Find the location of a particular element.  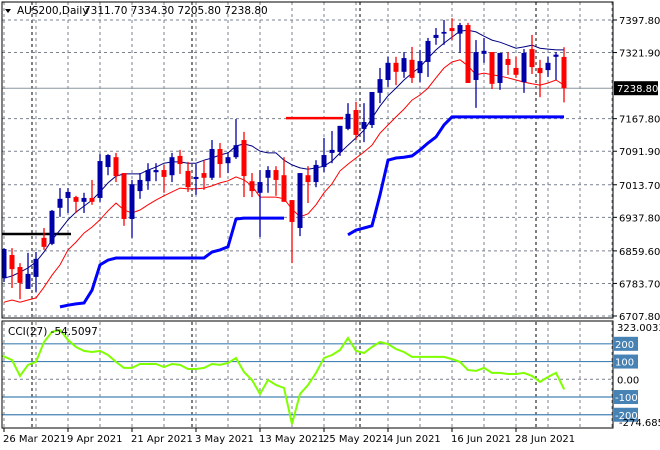

x-tick-label: 4 Jun 2021 is located at coordinates (414, 439).